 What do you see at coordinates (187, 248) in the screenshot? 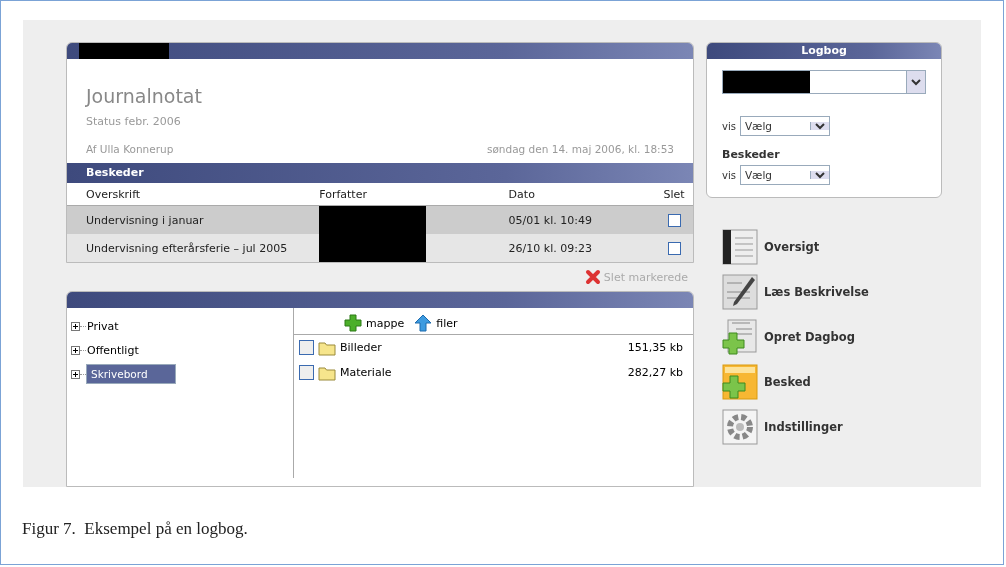
I see `table-cell-text: Undervisning efterårsferie – jul 2005` at bounding box center [187, 248].